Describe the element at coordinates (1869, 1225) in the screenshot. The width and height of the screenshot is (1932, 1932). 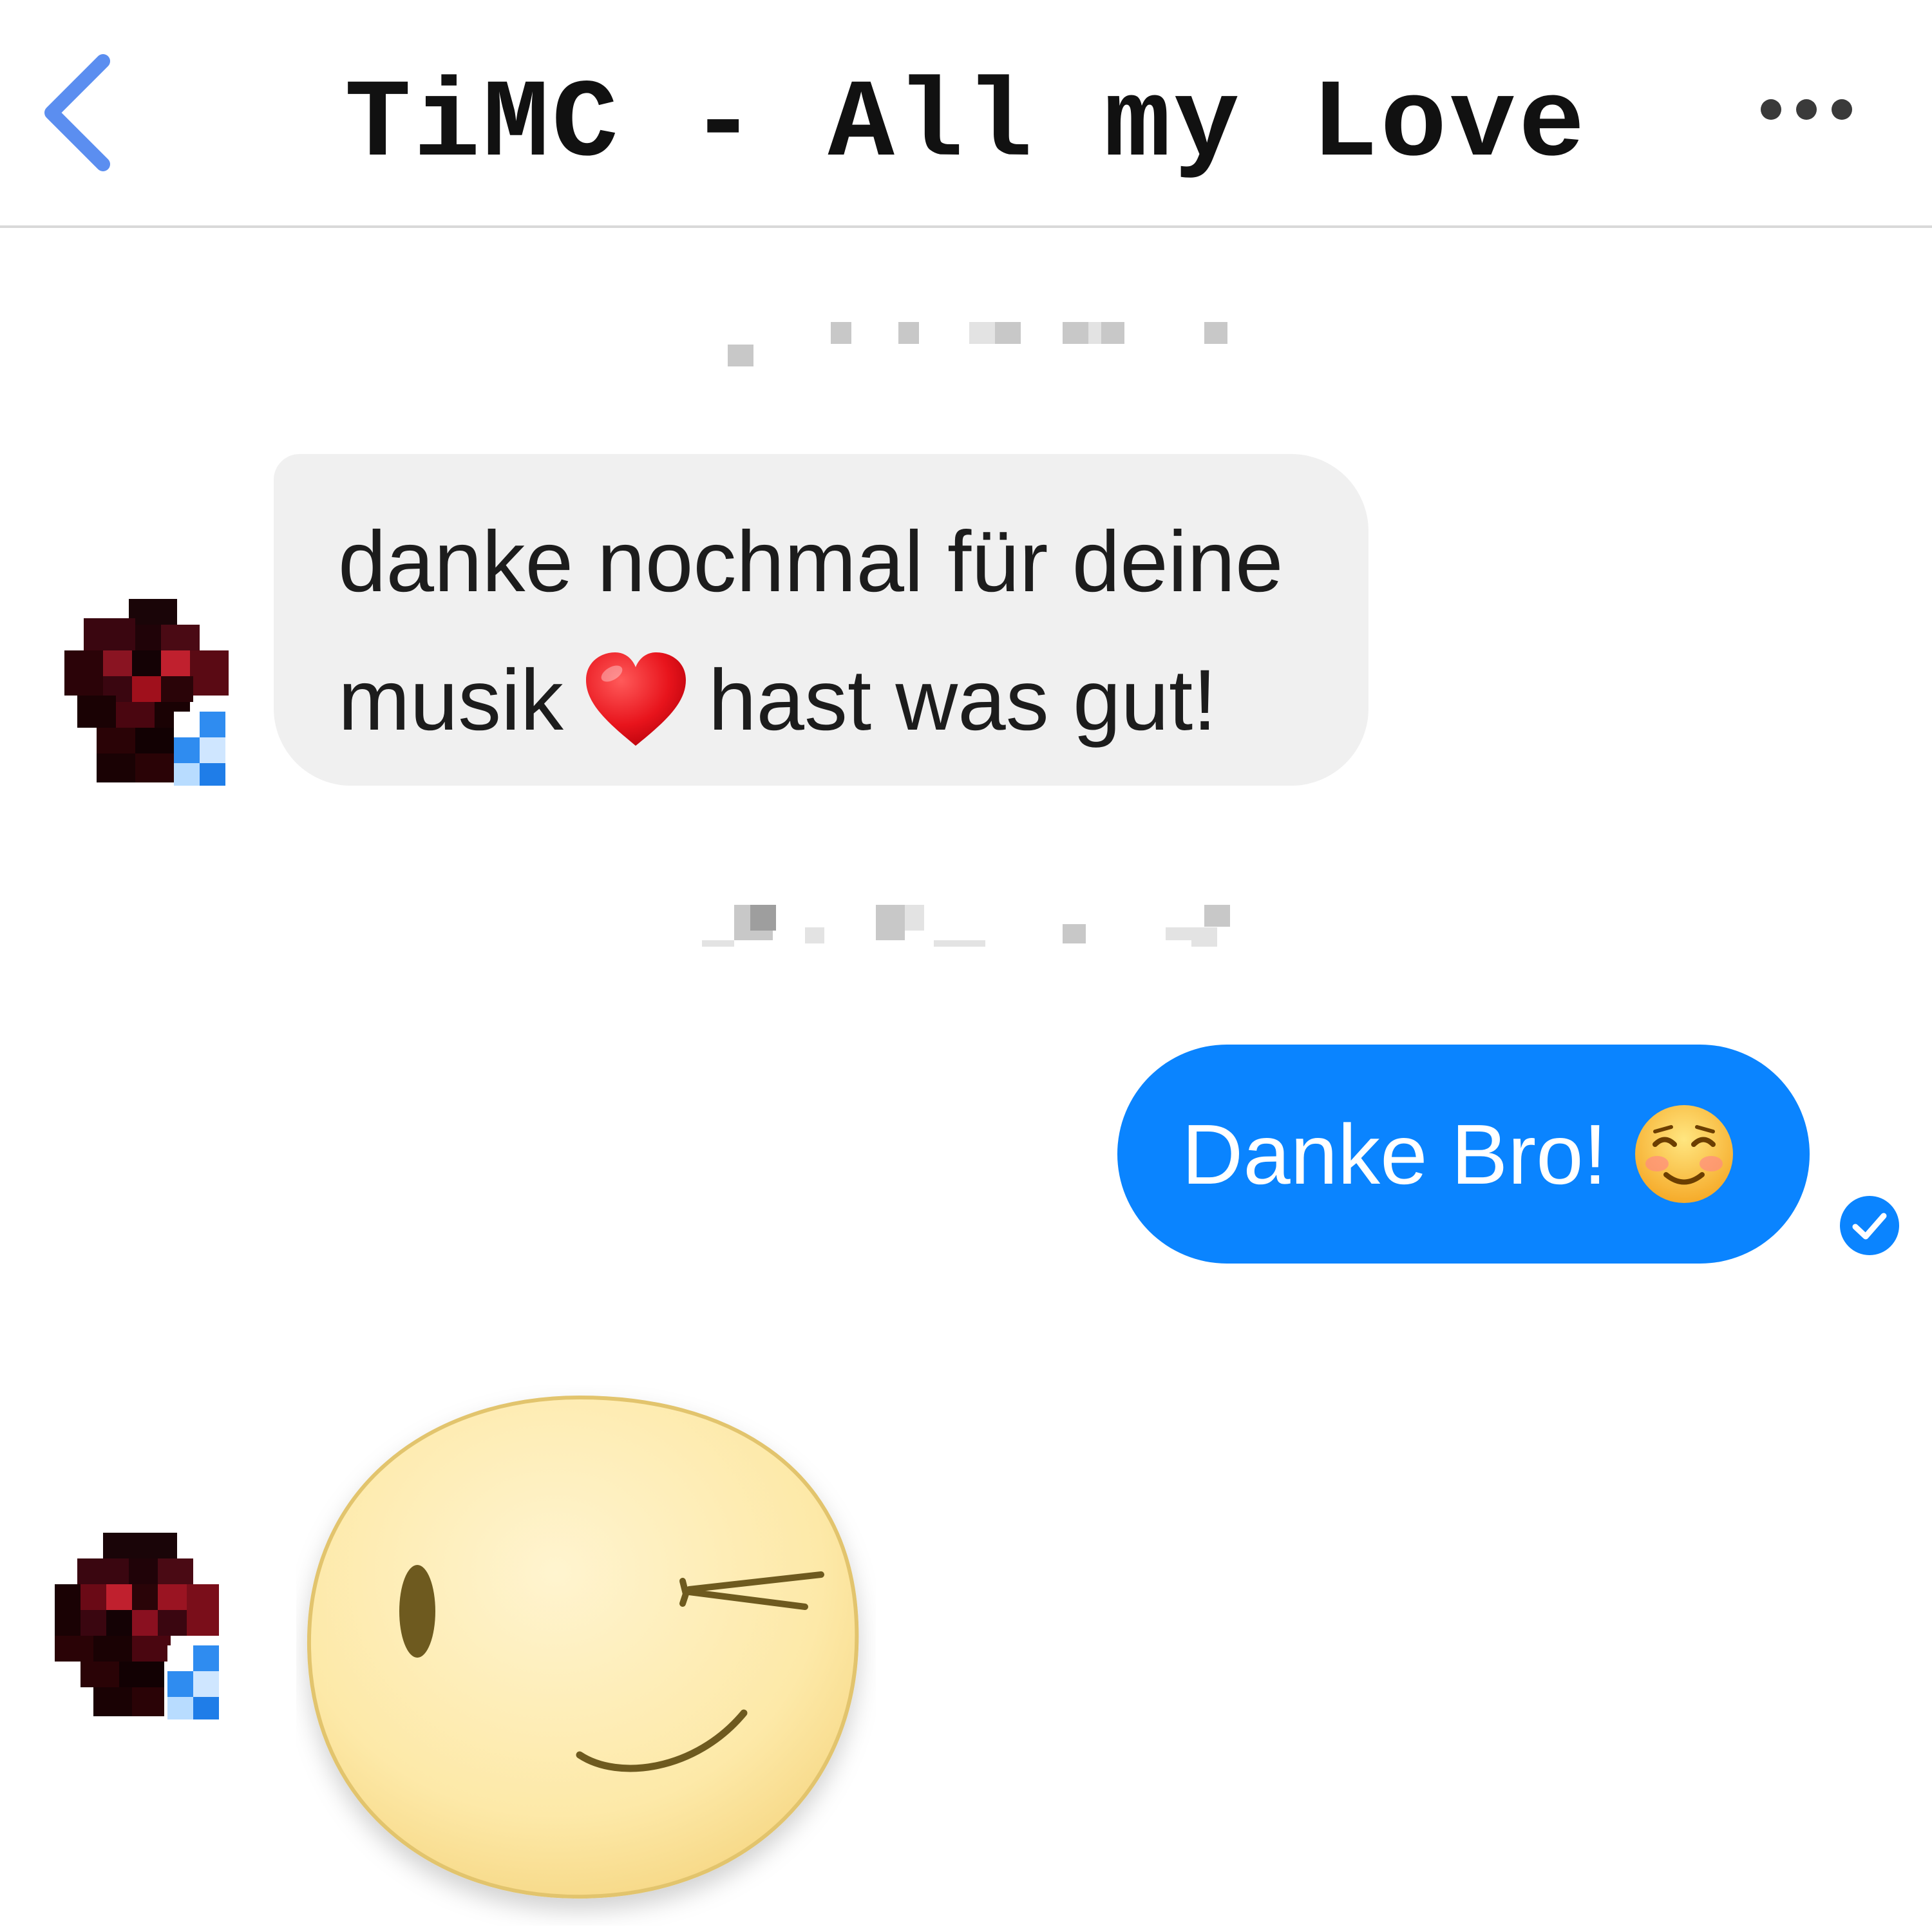
I see `read-check-icon` at that location.